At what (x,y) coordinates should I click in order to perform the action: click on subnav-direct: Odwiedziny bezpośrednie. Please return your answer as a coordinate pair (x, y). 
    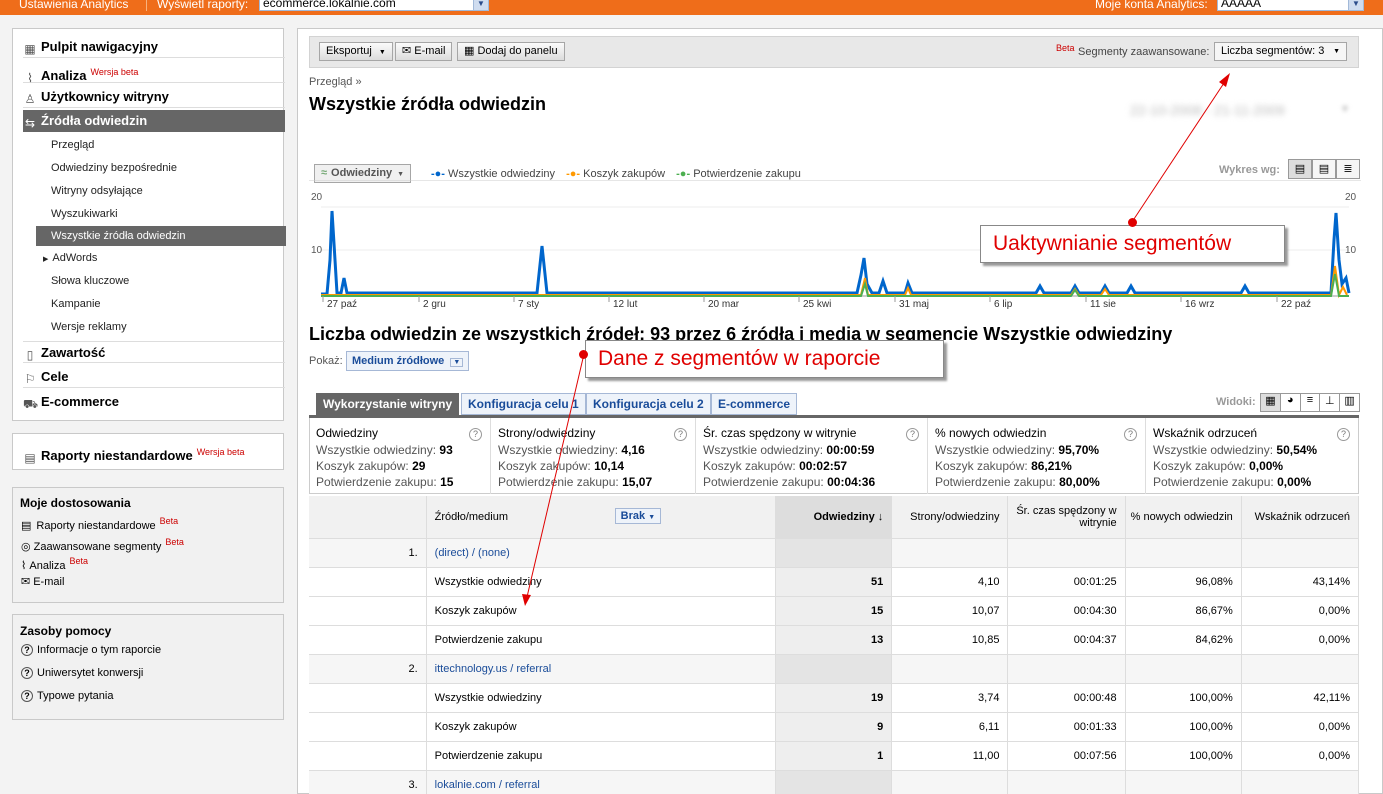
    Looking at the image, I should click on (114, 168).